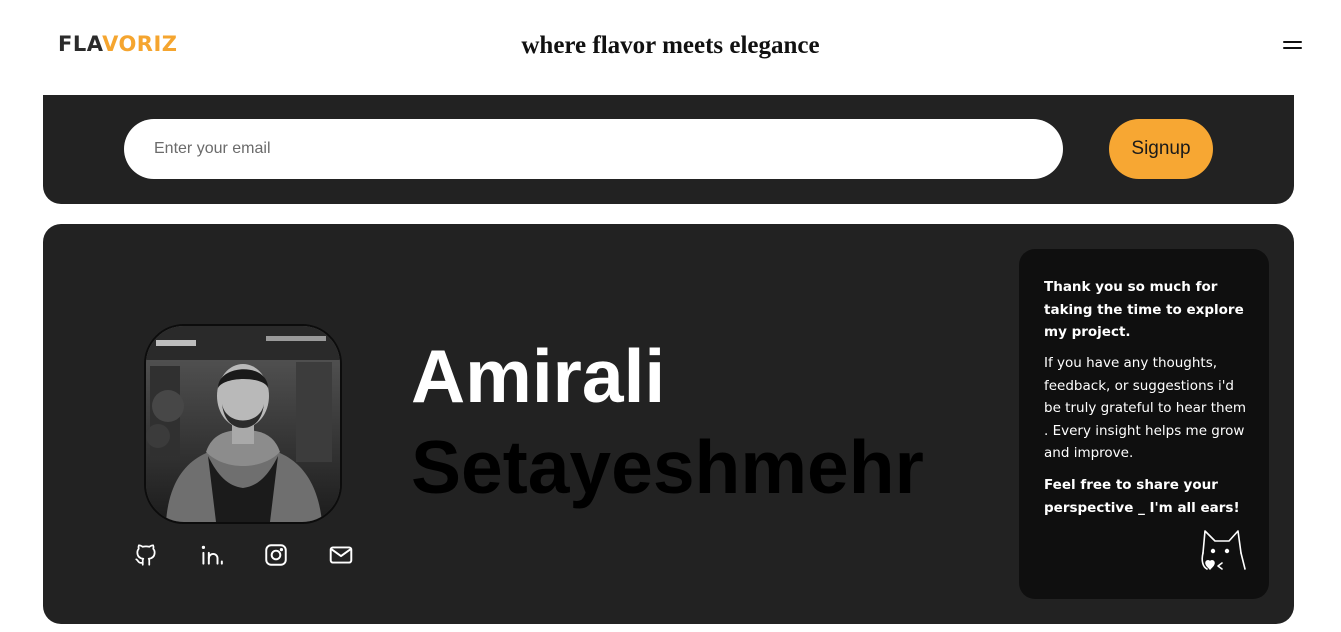 The image size is (1341, 632). What do you see at coordinates (538, 376) in the screenshot?
I see `profile-first-name: Amirali` at bounding box center [538, 376].